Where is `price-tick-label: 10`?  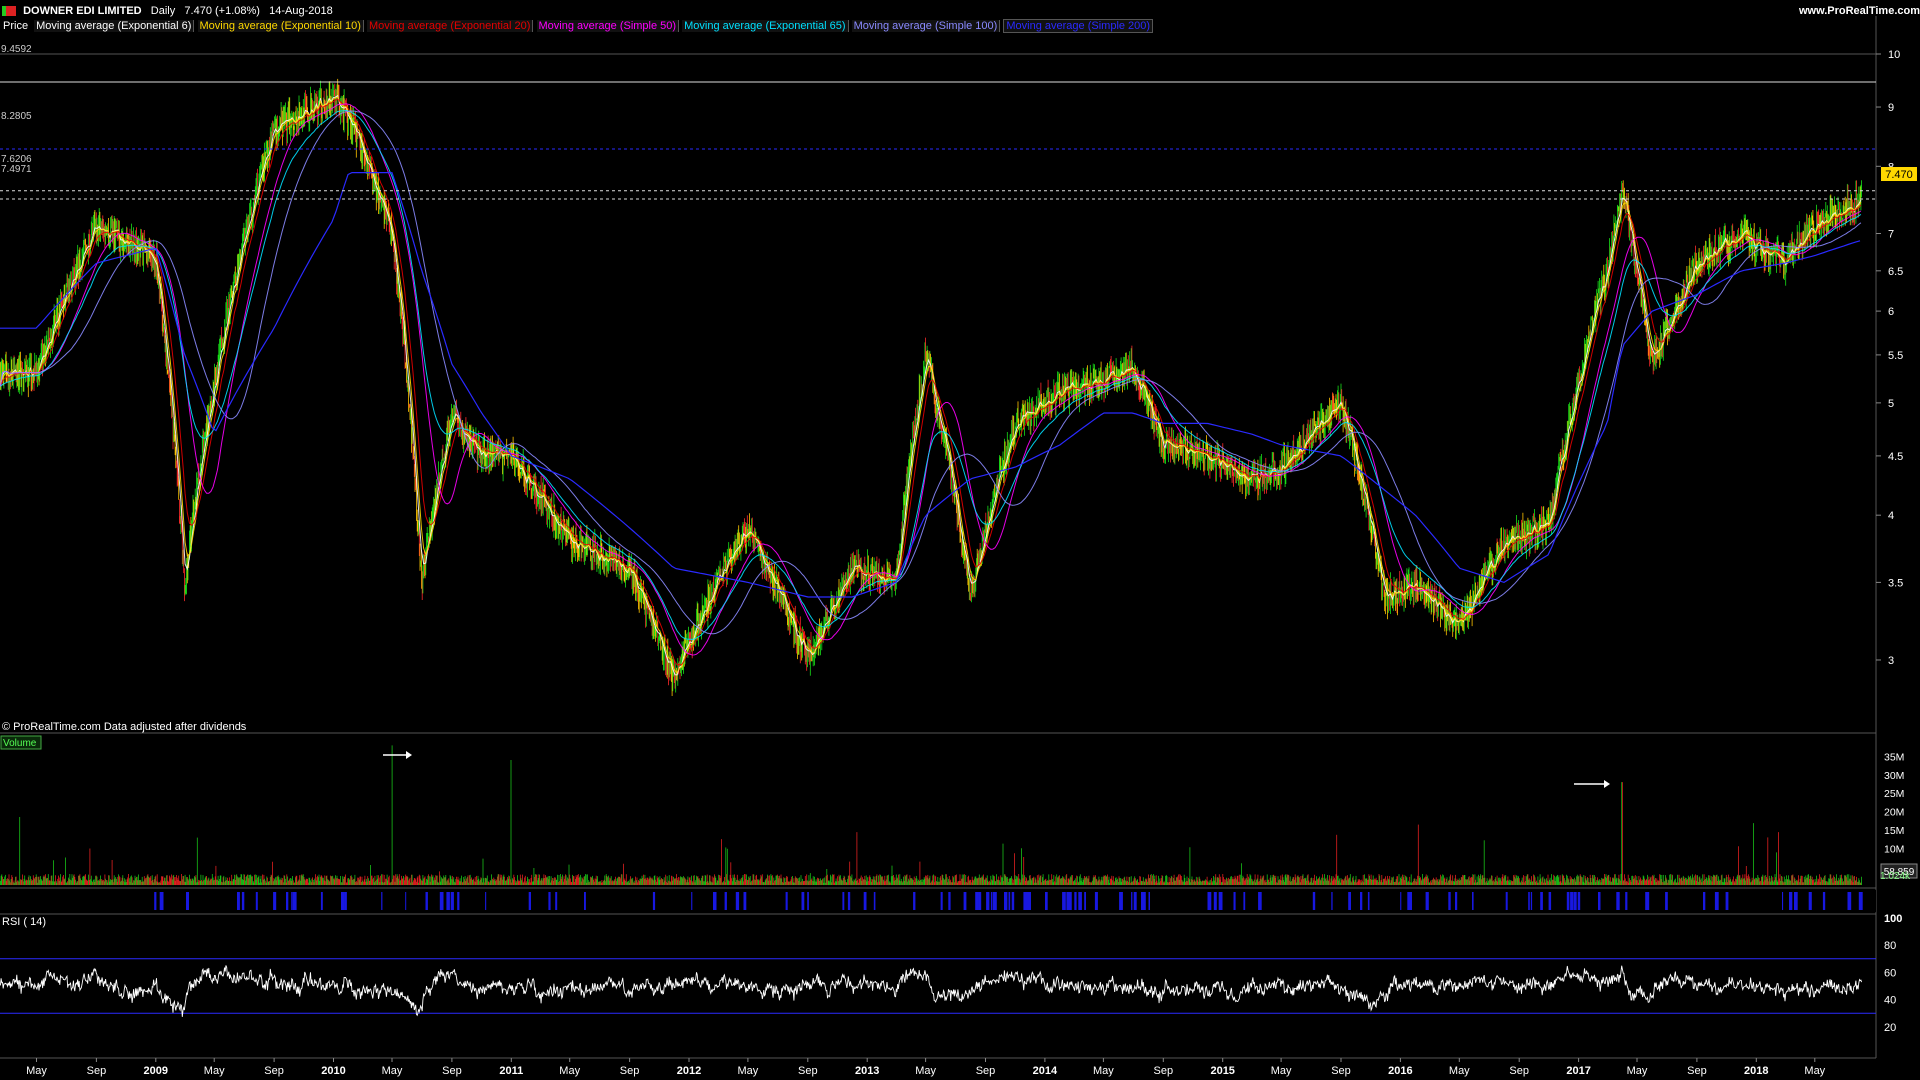
price-tick-label: 10 is located at coordinates (1894, 55).